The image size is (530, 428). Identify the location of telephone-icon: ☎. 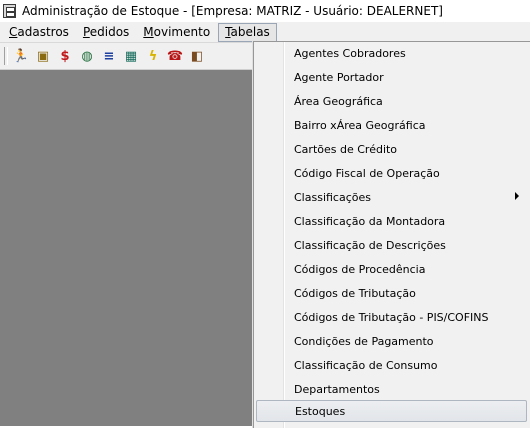
(175, 56).